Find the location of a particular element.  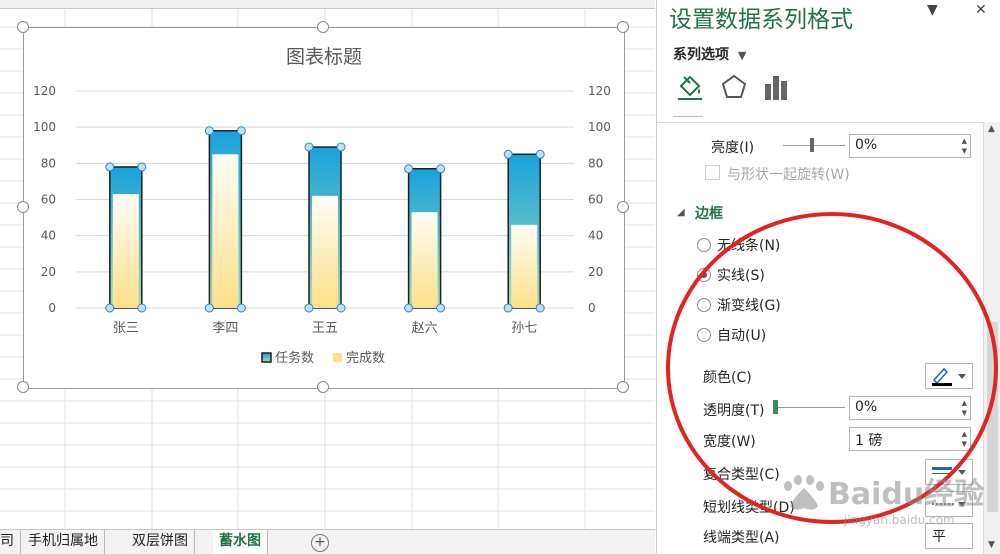

scroll-thumb is located at coordinates (992, 417).